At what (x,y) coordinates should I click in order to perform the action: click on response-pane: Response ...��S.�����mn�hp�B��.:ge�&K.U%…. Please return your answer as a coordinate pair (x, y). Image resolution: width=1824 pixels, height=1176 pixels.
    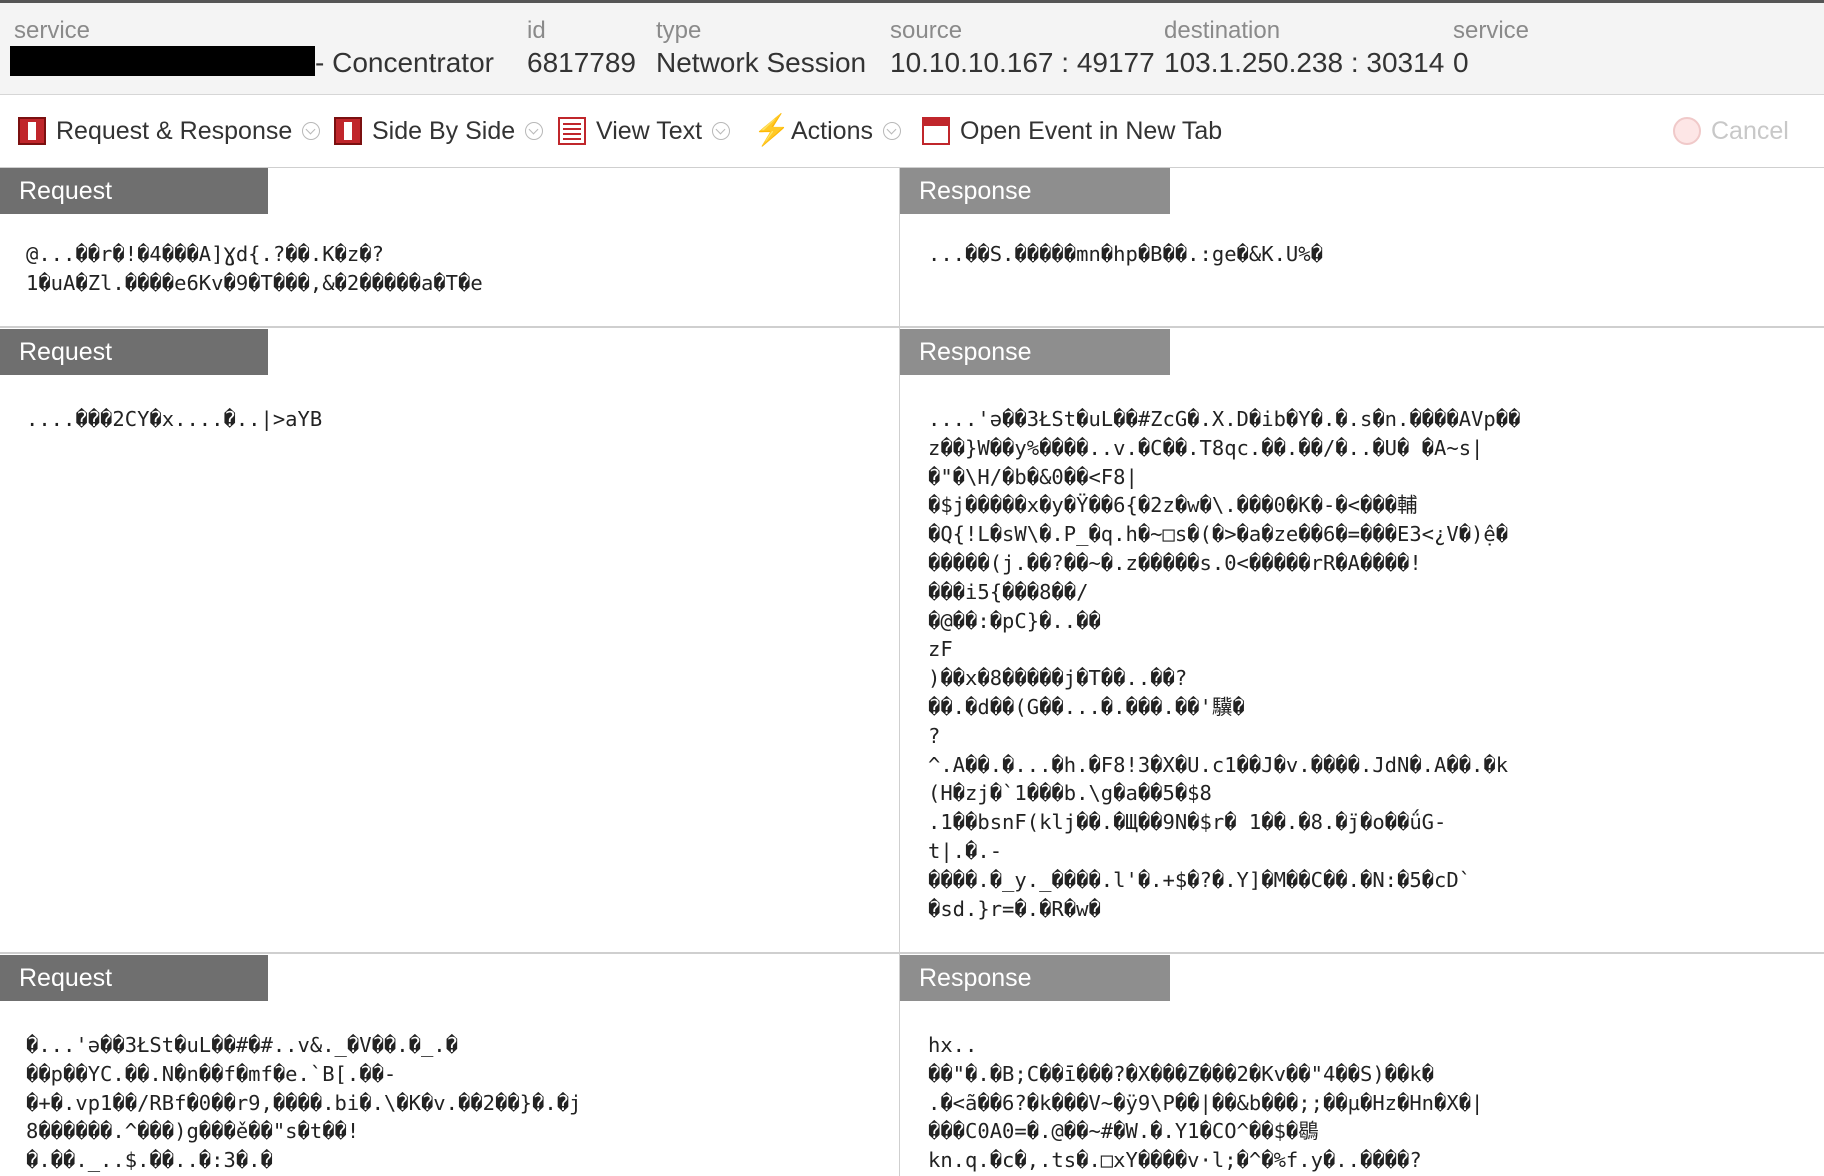
    Looking at the image, I should click on (1362, 247).